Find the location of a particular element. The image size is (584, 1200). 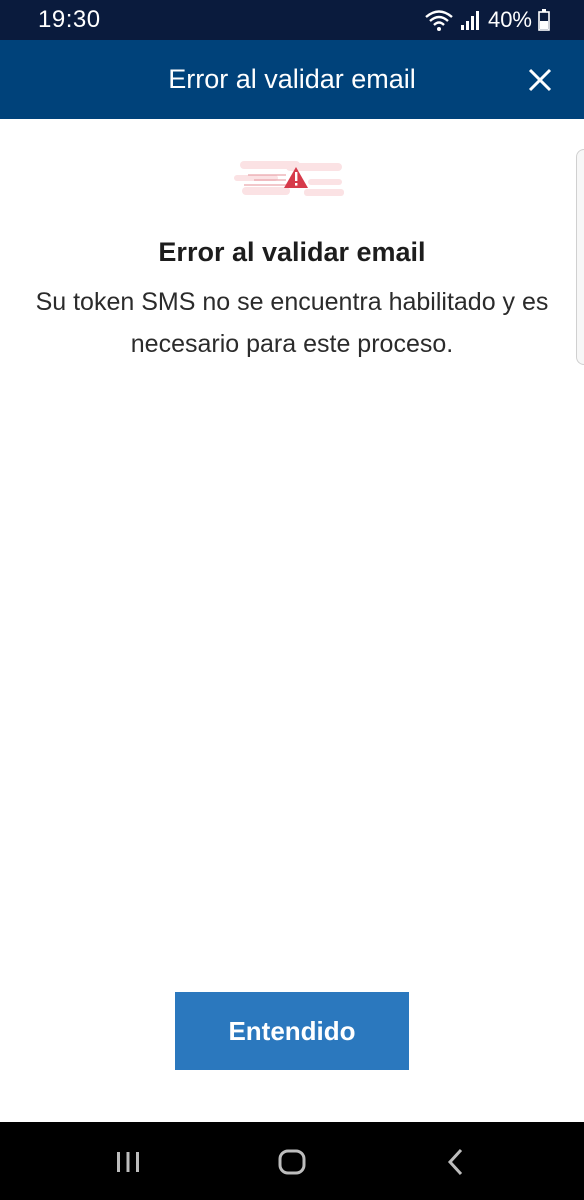

warning-icon is located at coordinates (289, 178).